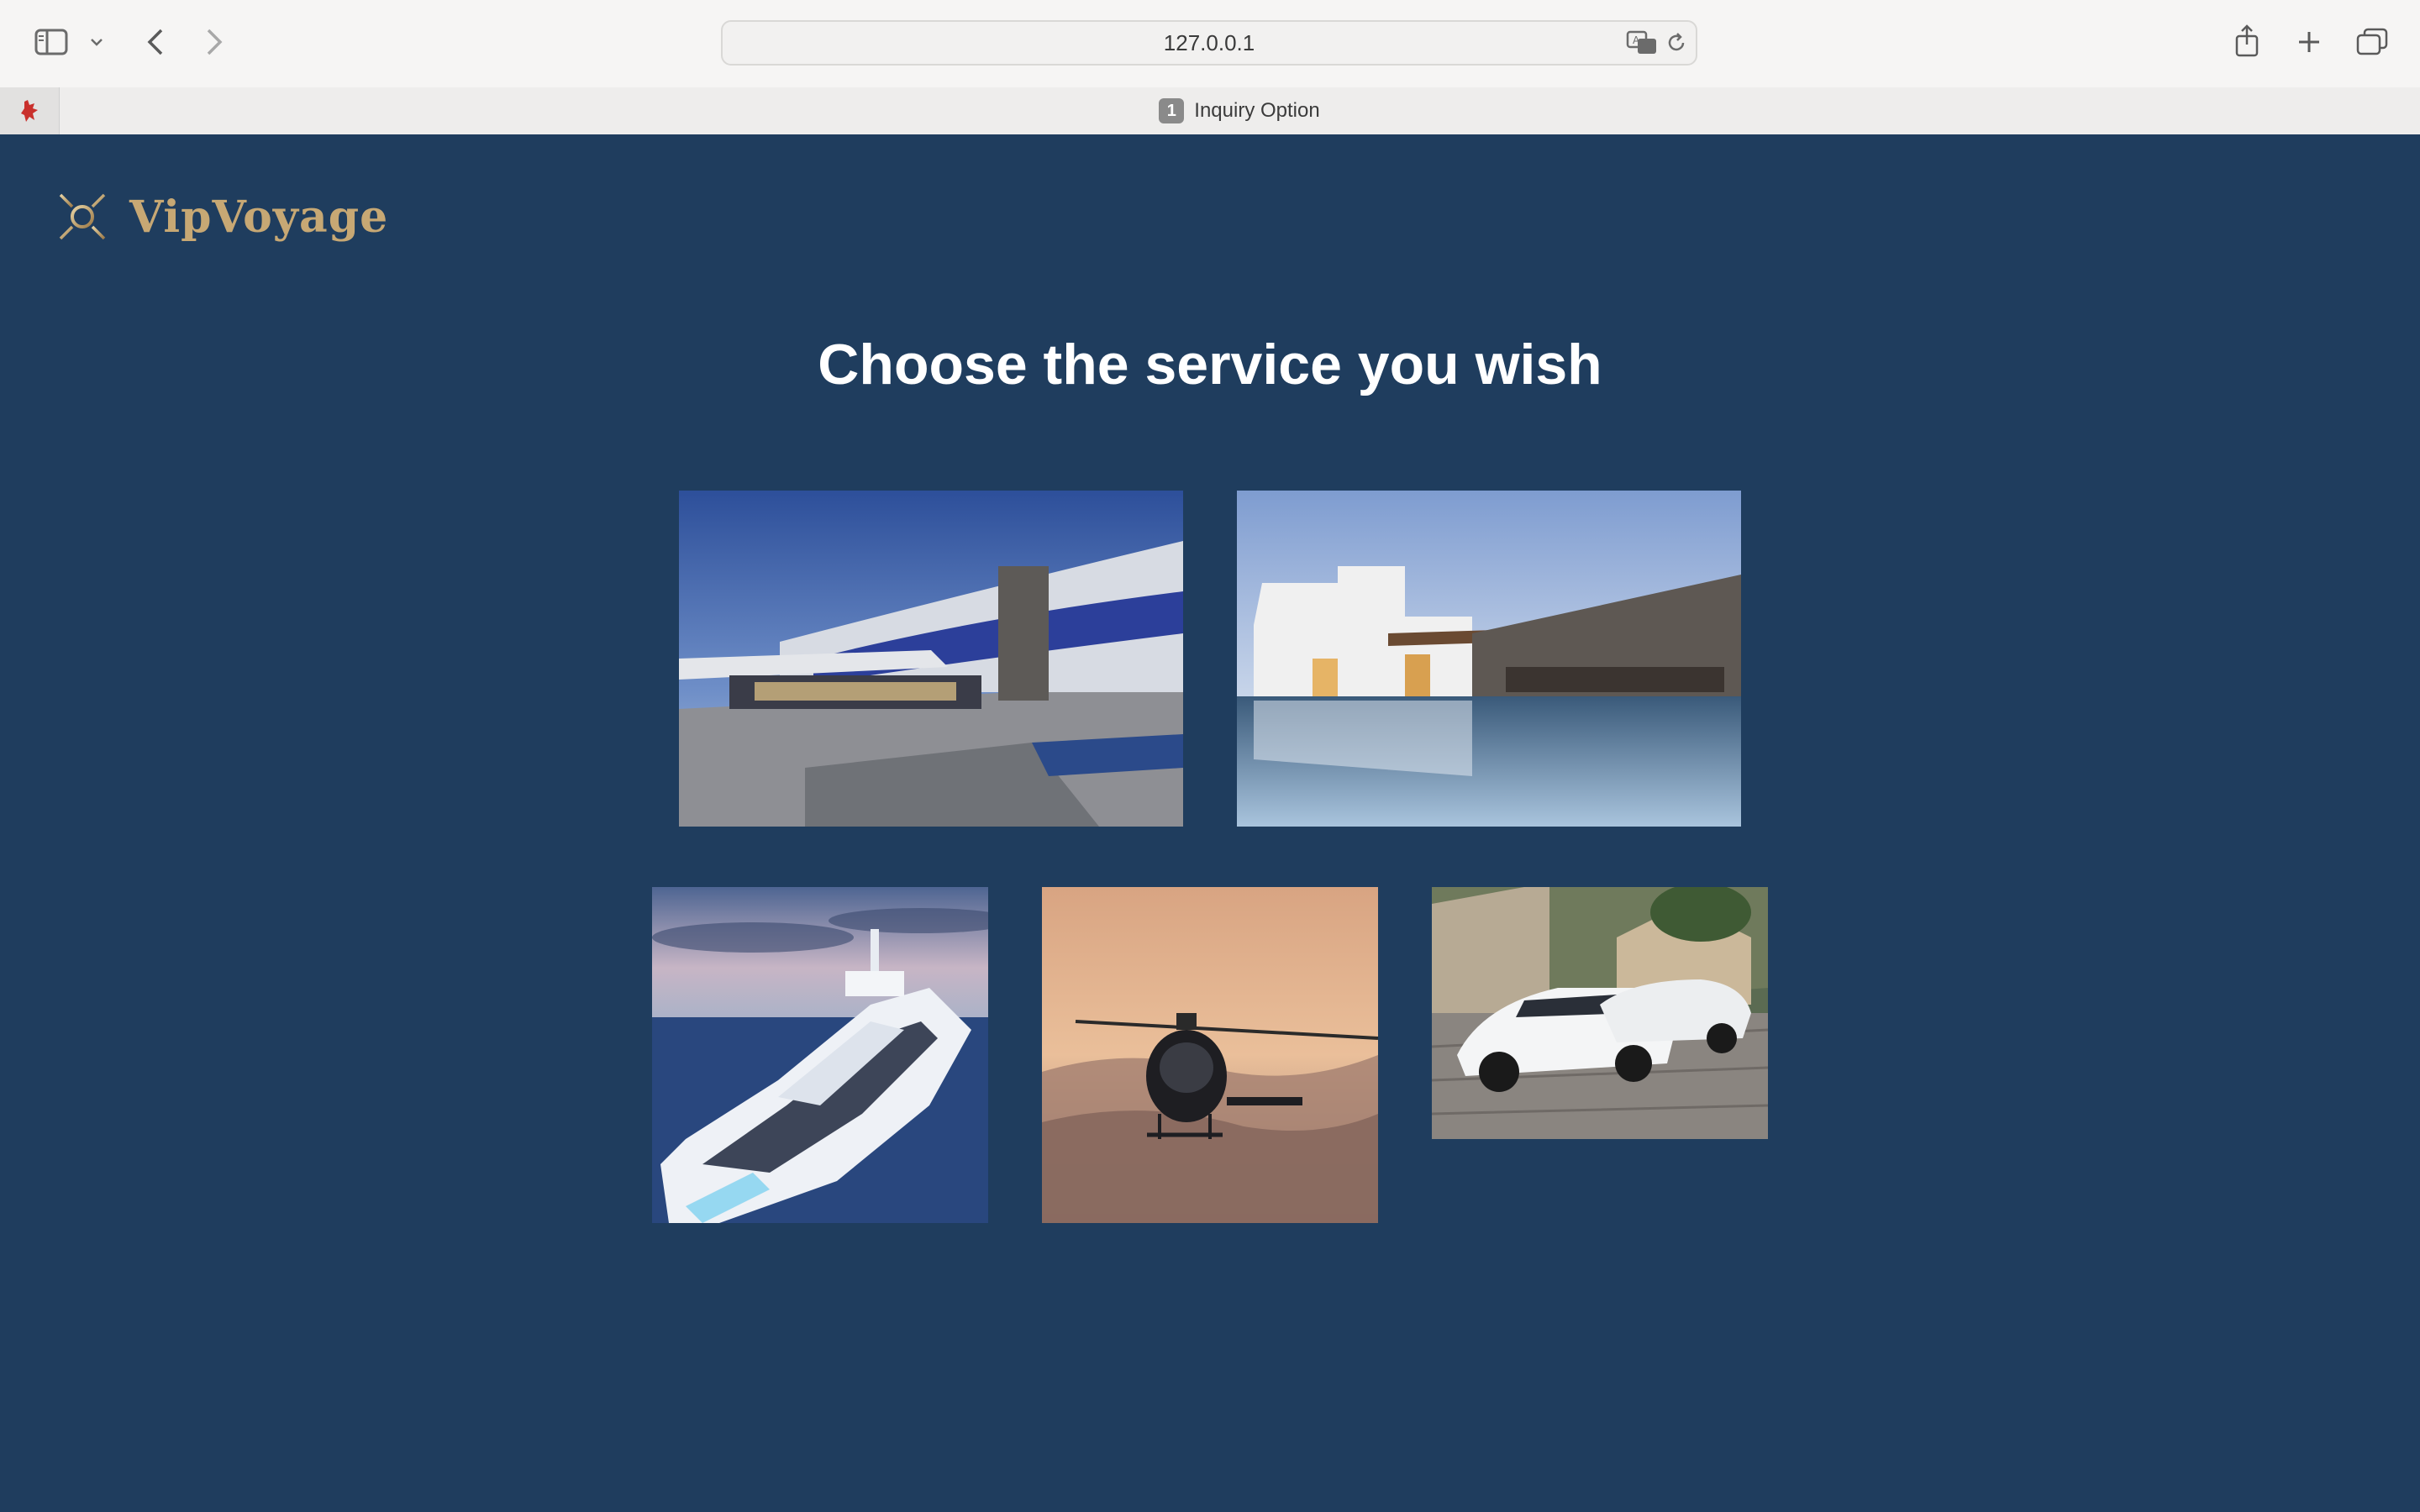  Describe the element at coordinates (52, 42) in the screenshot. I see `sidebar-icon` at that location.